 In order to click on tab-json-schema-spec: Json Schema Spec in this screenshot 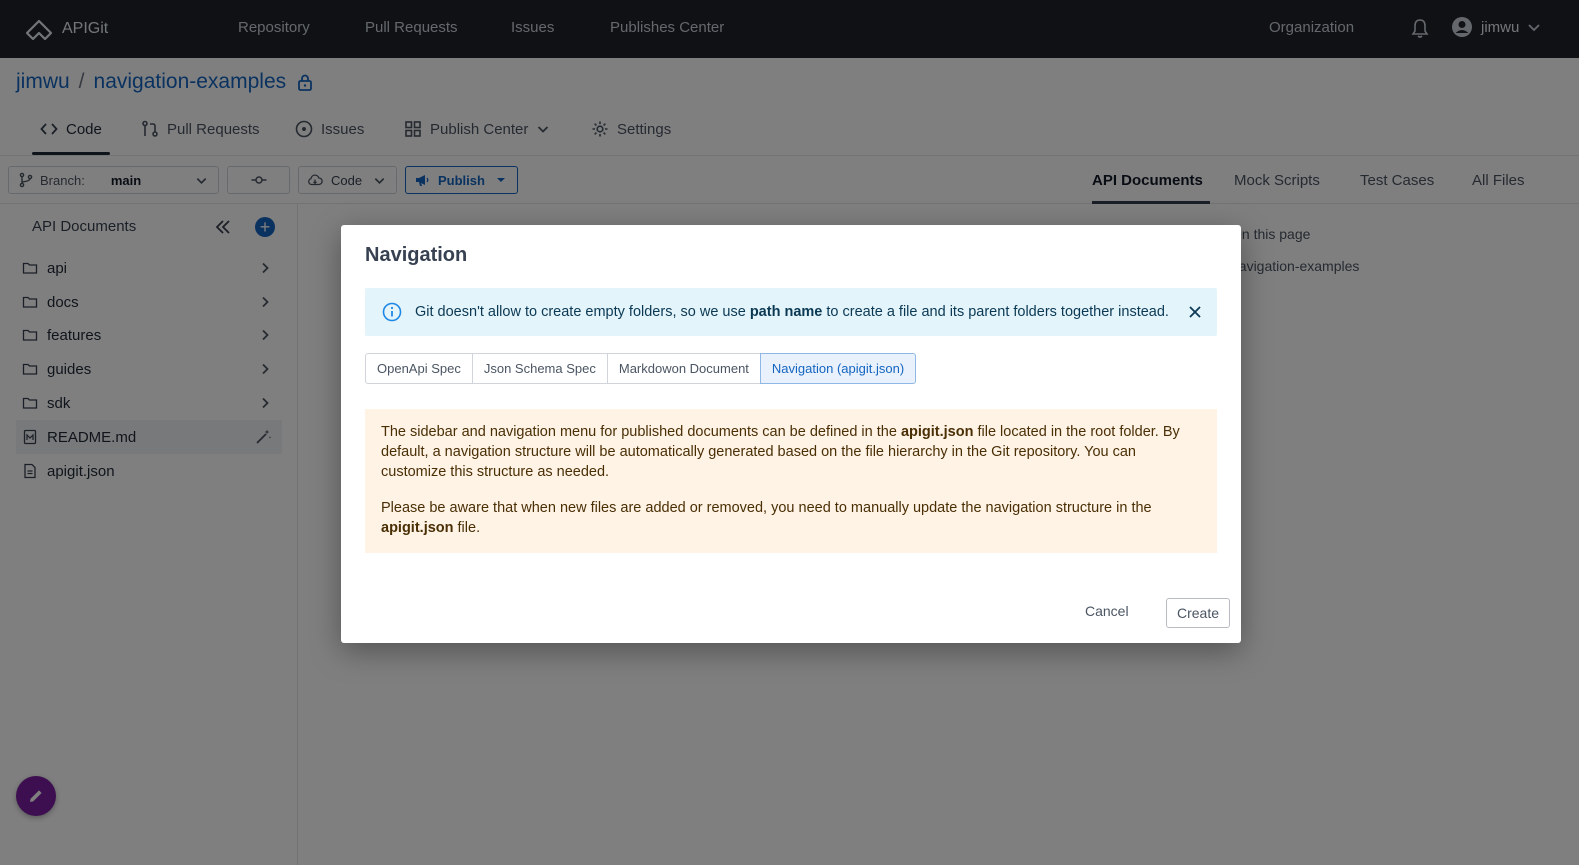, I will do `click(539, 368)`.